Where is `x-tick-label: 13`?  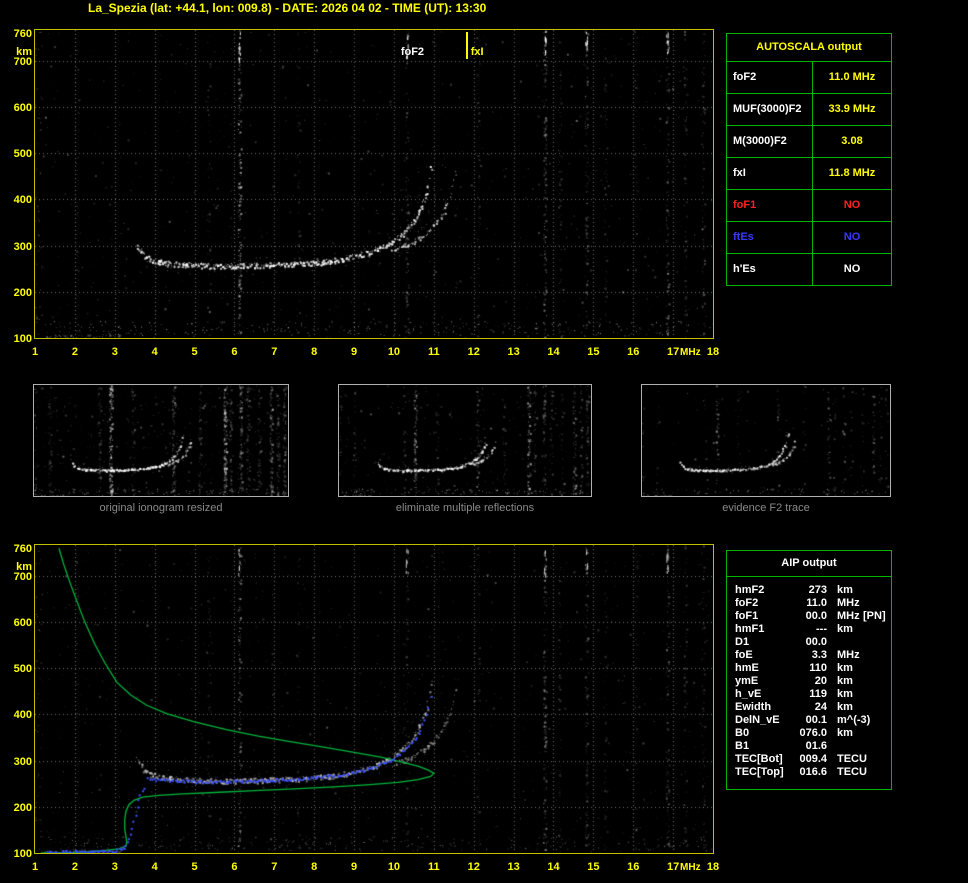 x-tick-label: 13 is located at coordinates (513, 352).